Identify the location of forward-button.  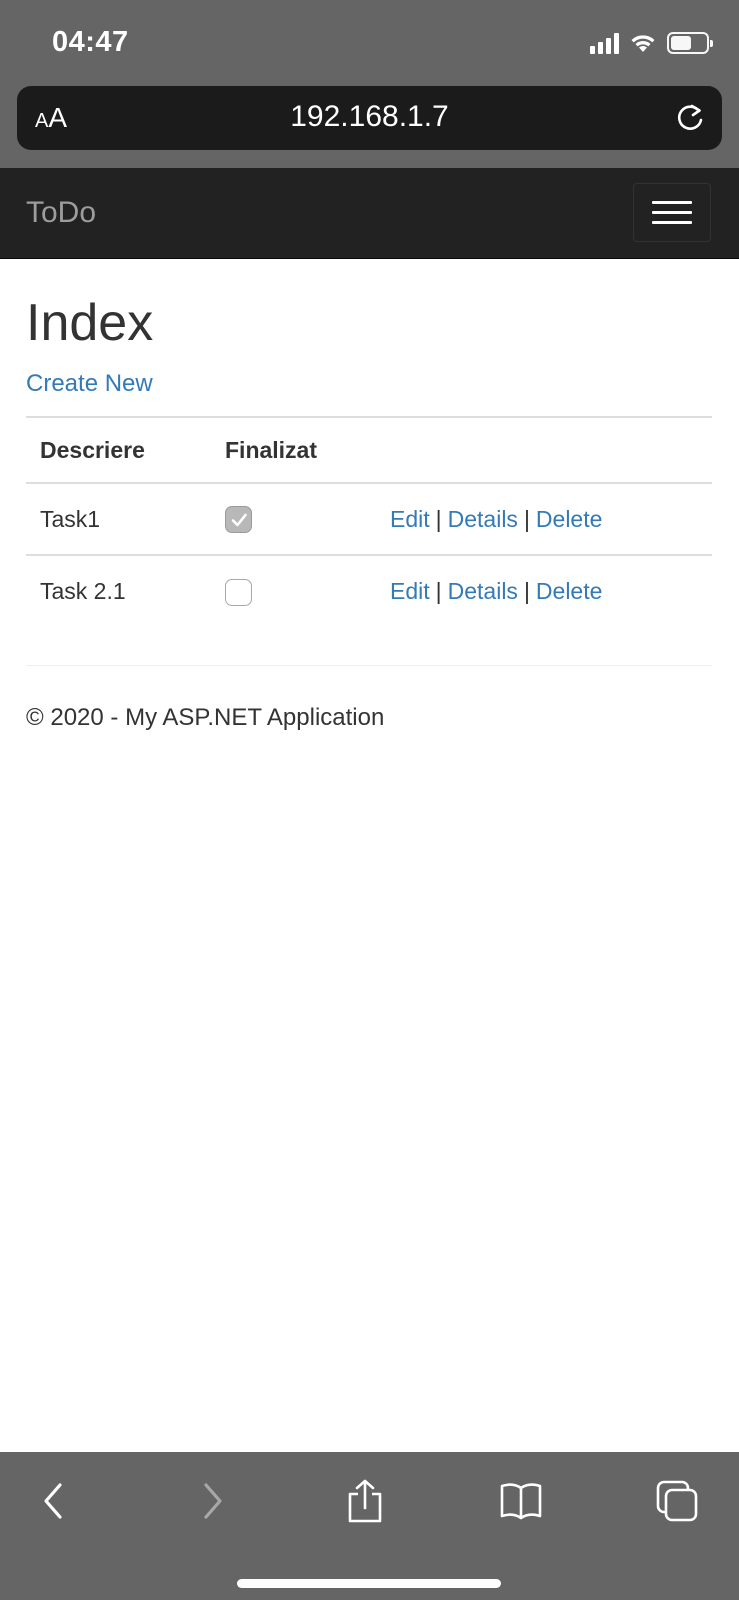
(211, 1501).